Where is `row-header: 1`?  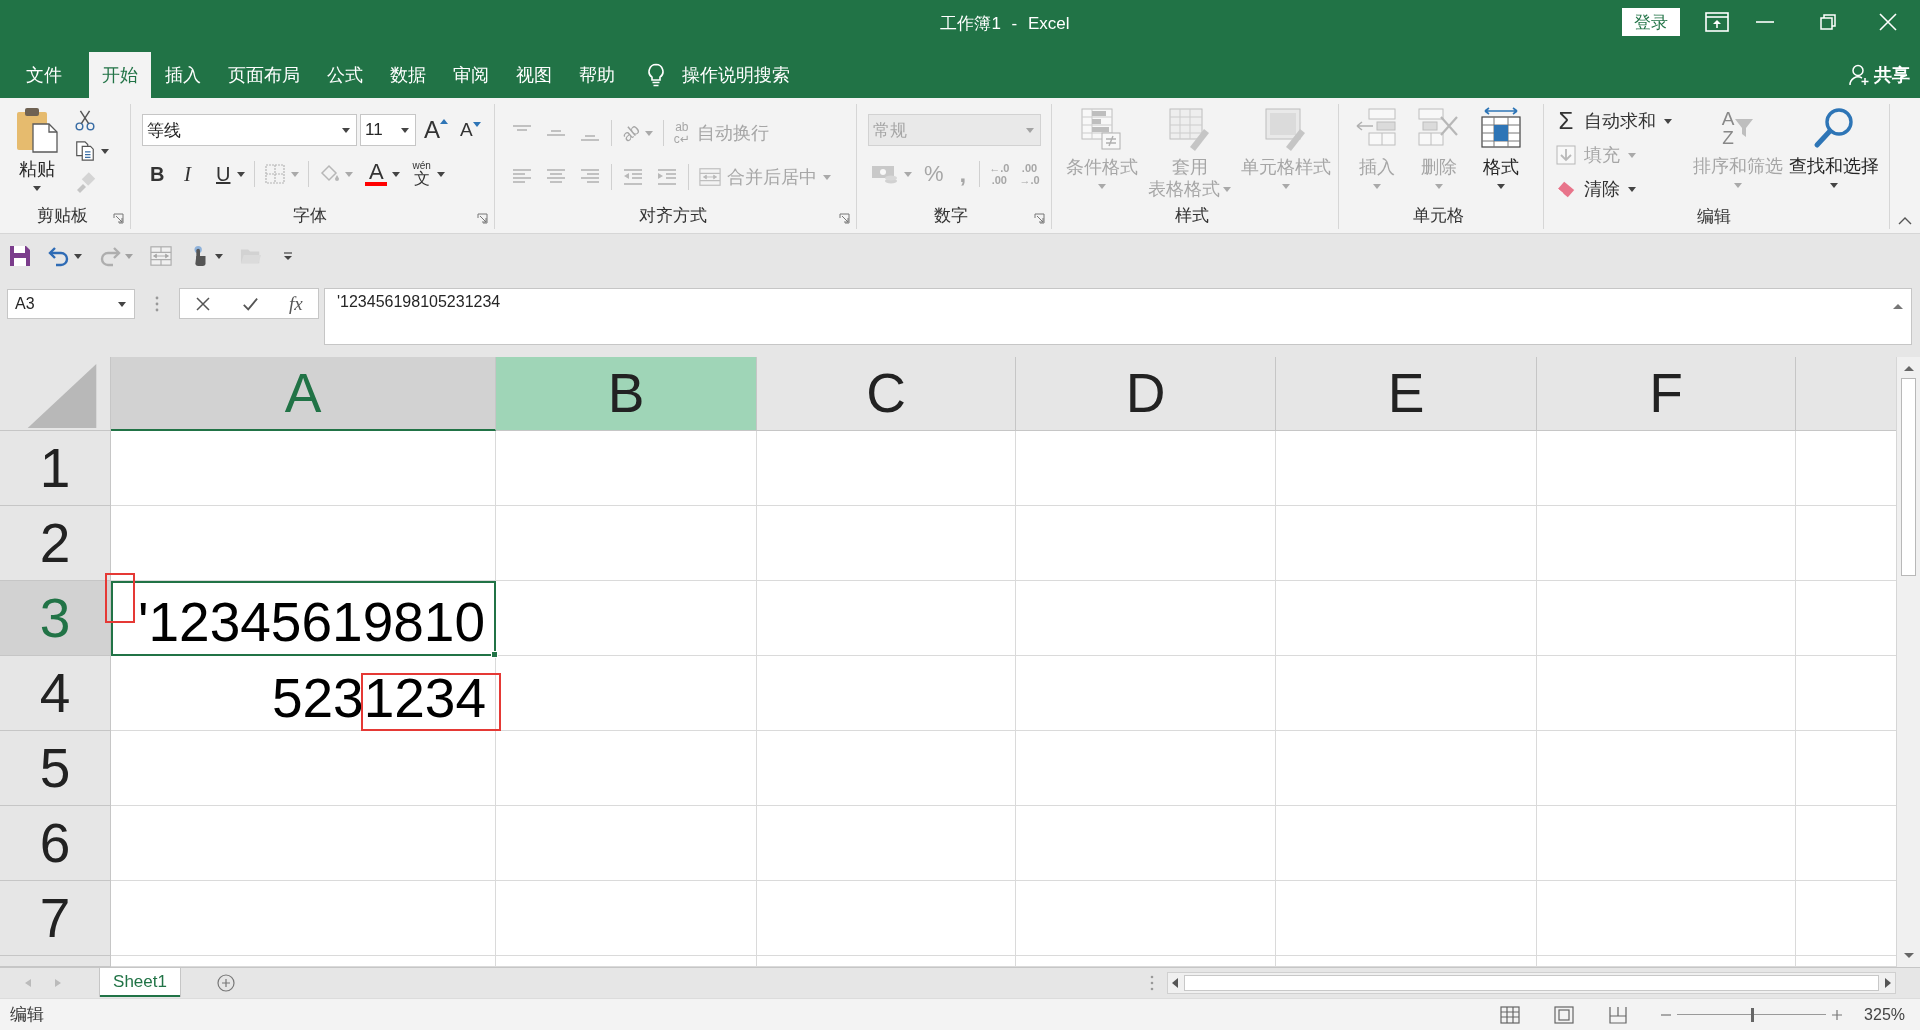
row-header: 1 is located at coordinates (55, 468).